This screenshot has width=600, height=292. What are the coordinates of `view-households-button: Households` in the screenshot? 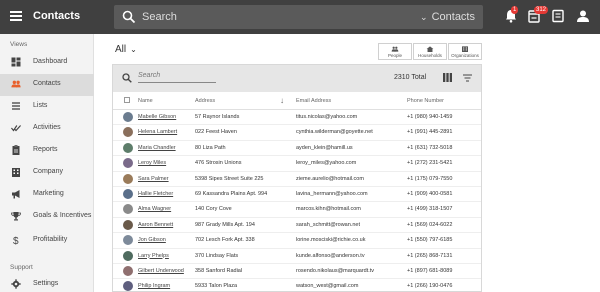 It's located at (430, 51).